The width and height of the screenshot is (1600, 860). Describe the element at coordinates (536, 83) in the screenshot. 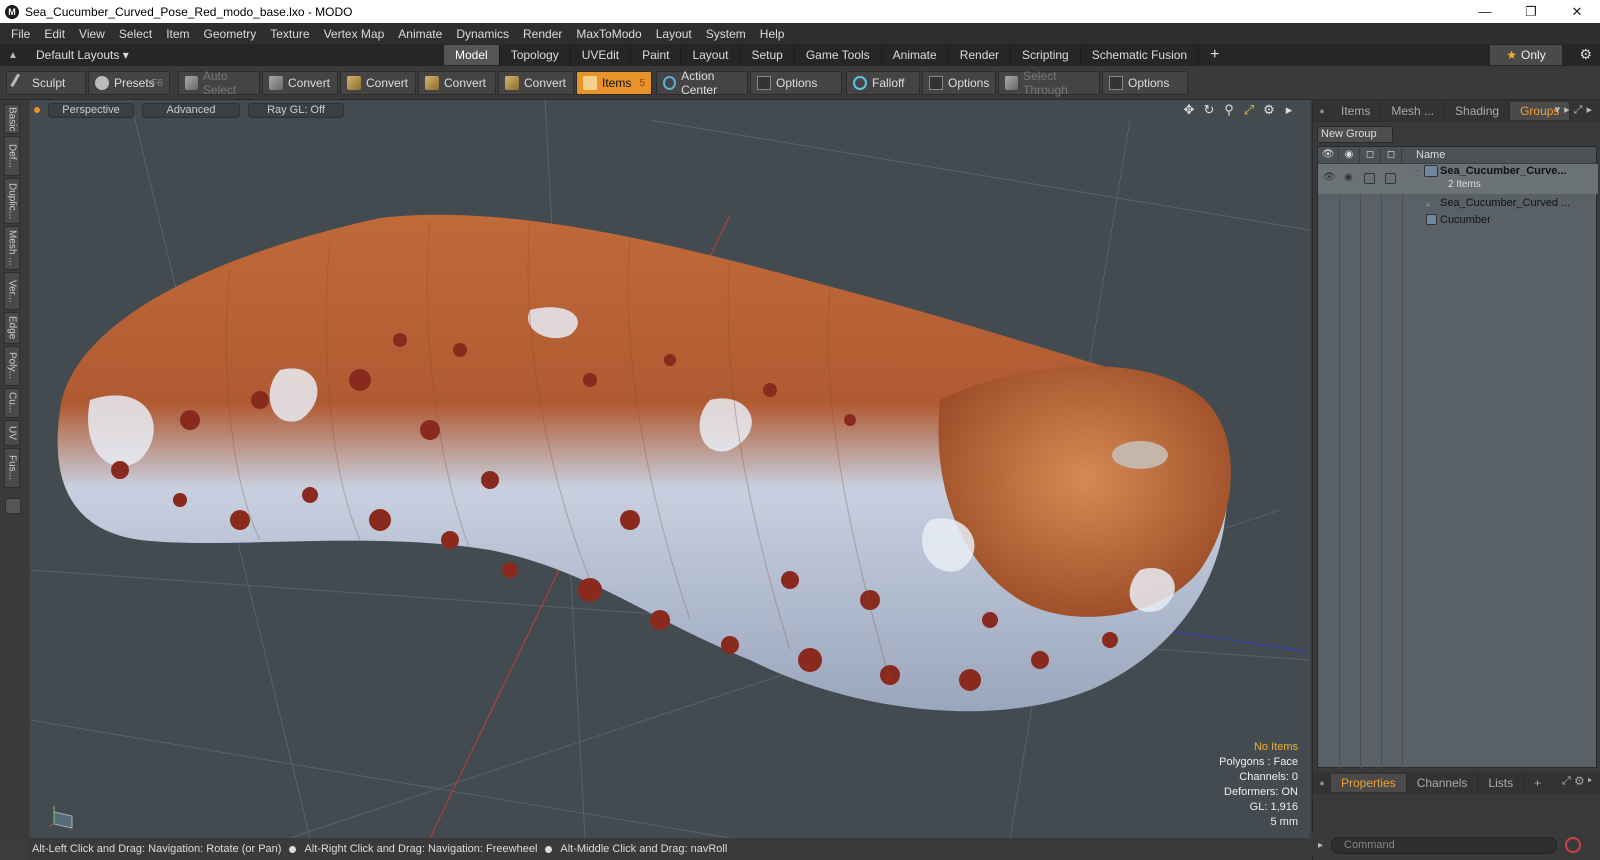

I see `convert-materials-button: Convert` at that location.